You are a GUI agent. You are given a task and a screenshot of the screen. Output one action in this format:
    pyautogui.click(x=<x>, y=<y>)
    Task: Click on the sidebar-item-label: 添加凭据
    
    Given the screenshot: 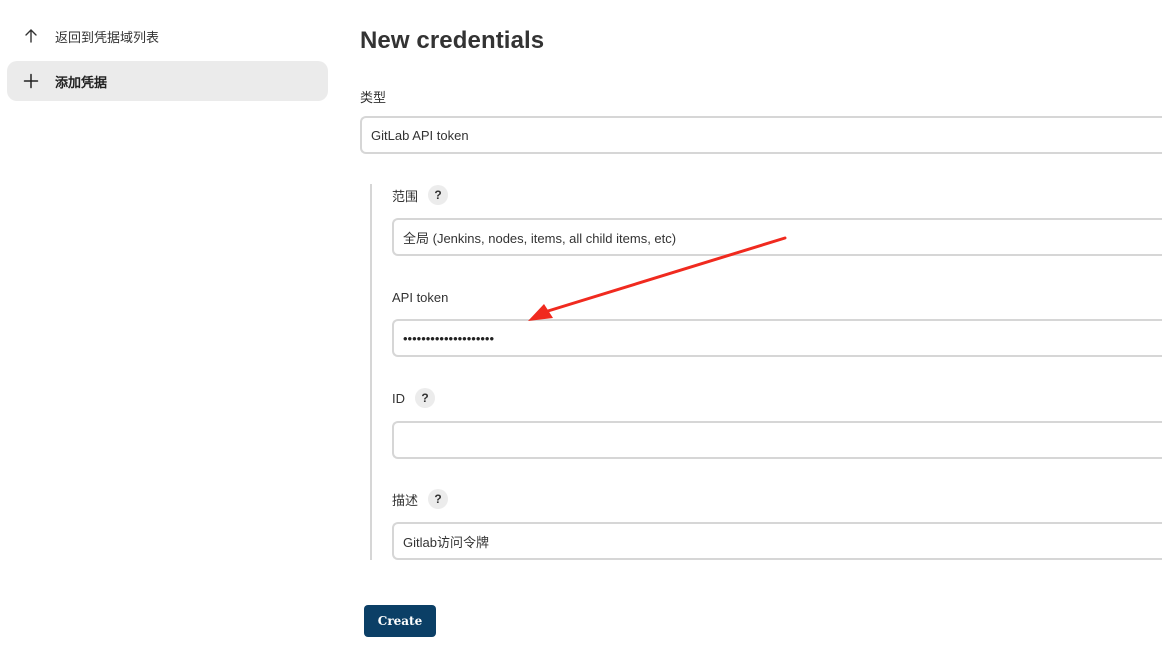 What is the action you would take?
    pyautogui.click(x=81, y=82)
    